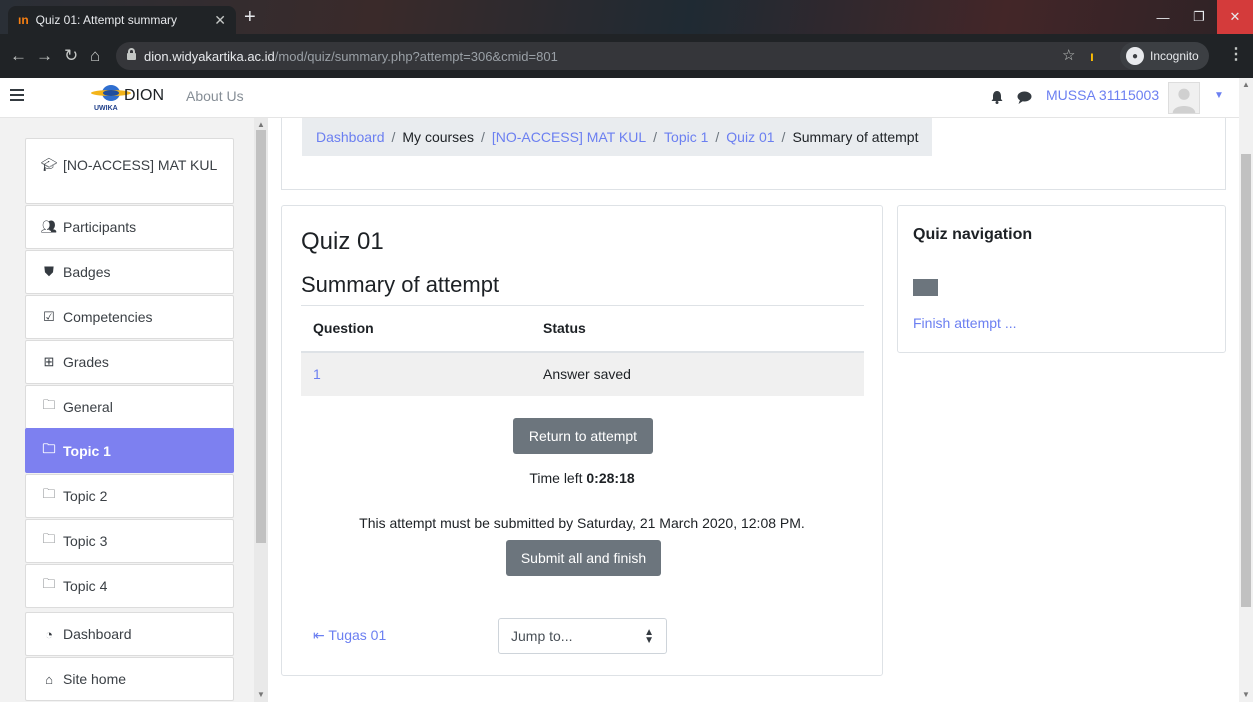 This screenshot has height=702, width=1253. Describe the element at coordinates (144, 96) in the screenshot. I see `brand-name: DION` at that location.